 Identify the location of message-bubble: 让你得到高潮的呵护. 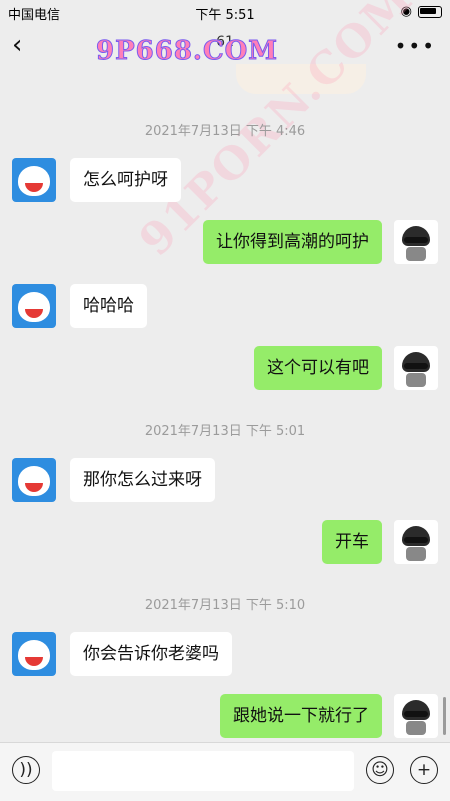
(292, 242).